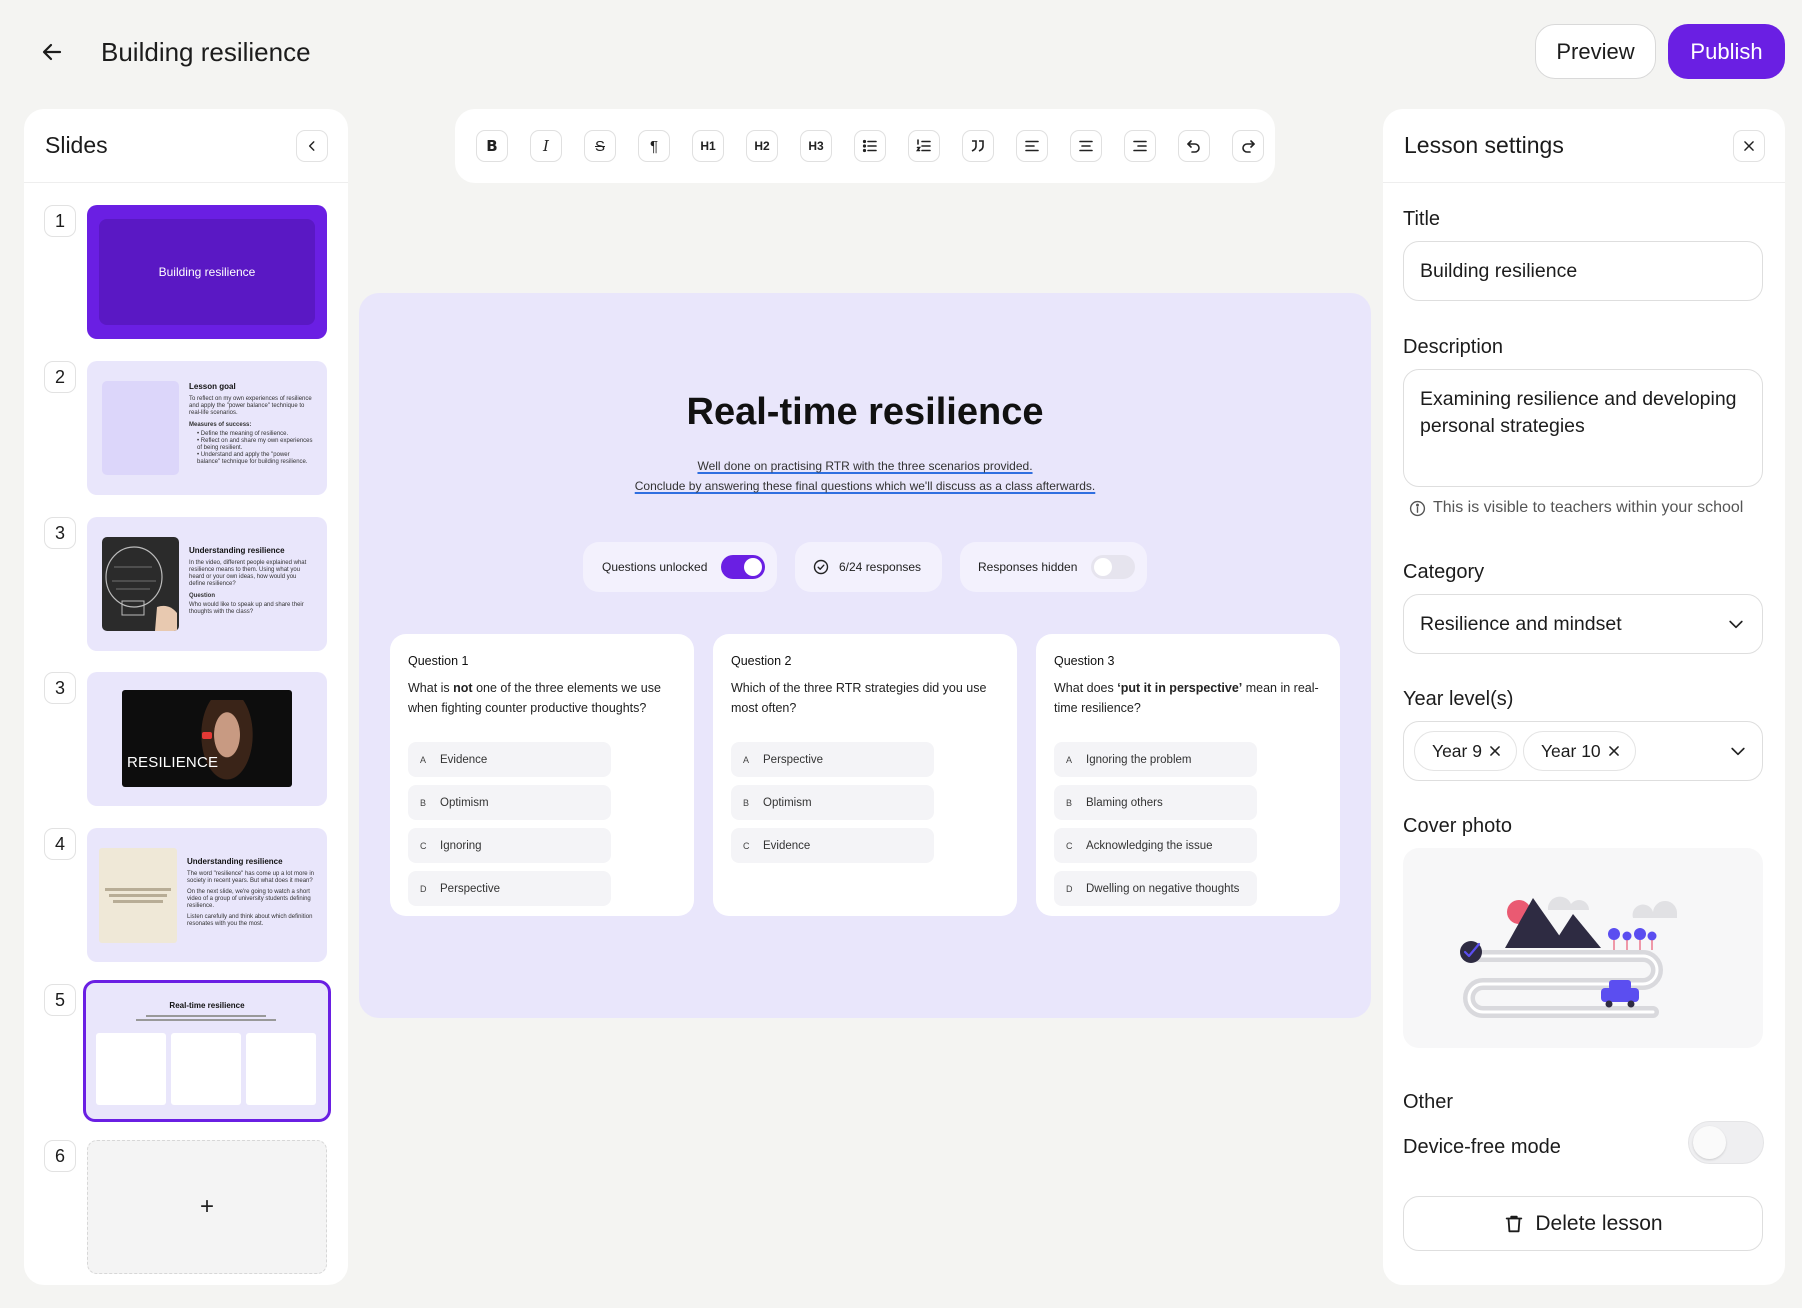 This screenshot has width=1802, height=1308. Describe the element at coordinates (244, 434) in the screenshot. I see `slide-bullet: Define the meaning of resilience.` at that location.